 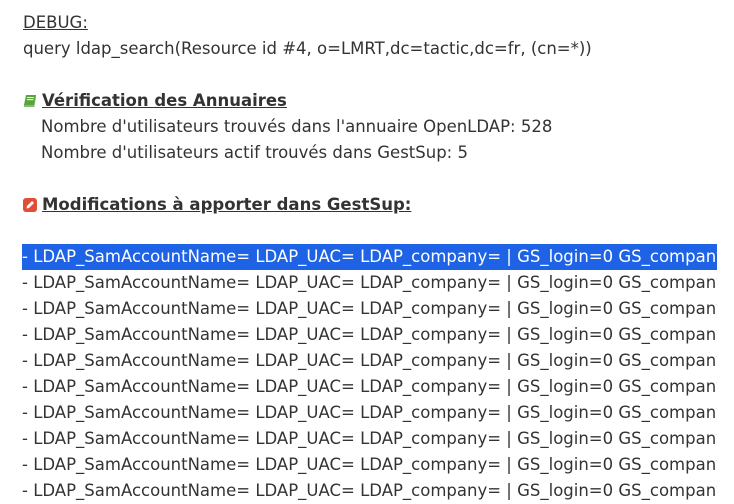 What do you see at coordinates (30, 205) in the screenshot?
I see `edit-icon` at bounding box center [30, 205].